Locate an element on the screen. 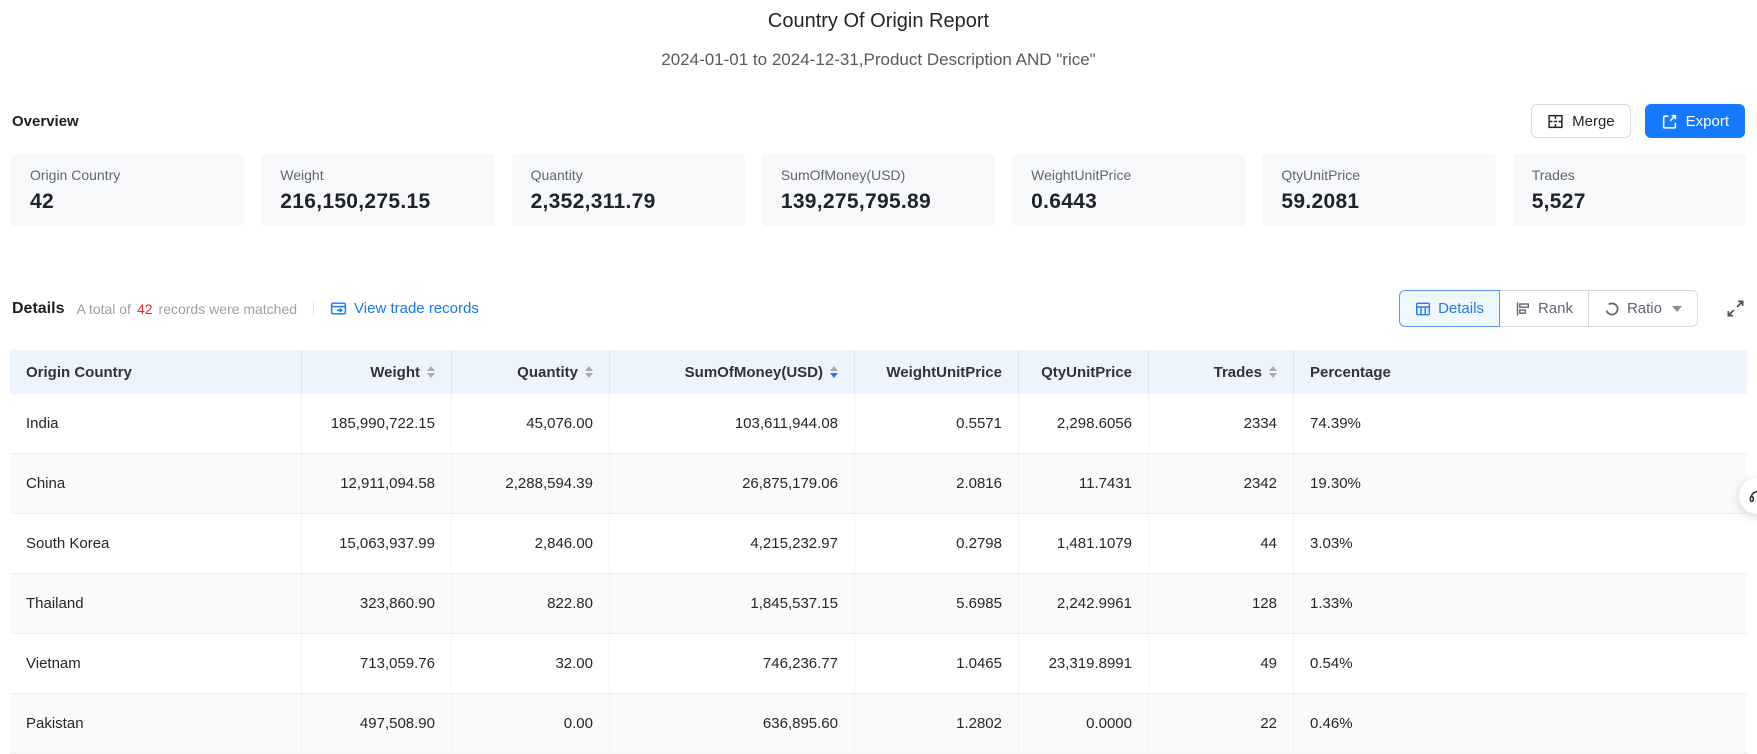 Image resolution: width=1757 pixels, height=754 pixels. stat-card-label: Weight is located at coordinates (302, 175).